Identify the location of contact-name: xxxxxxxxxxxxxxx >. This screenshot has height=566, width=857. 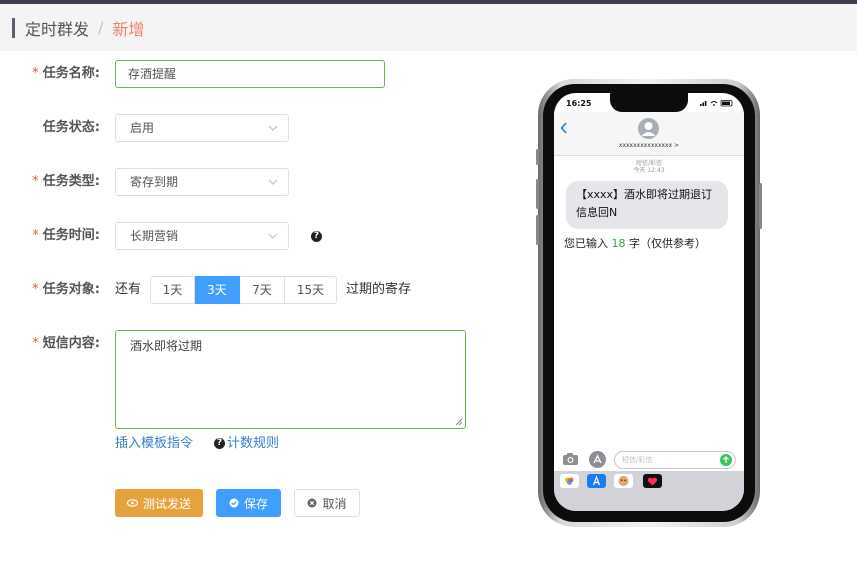
(649, 145).